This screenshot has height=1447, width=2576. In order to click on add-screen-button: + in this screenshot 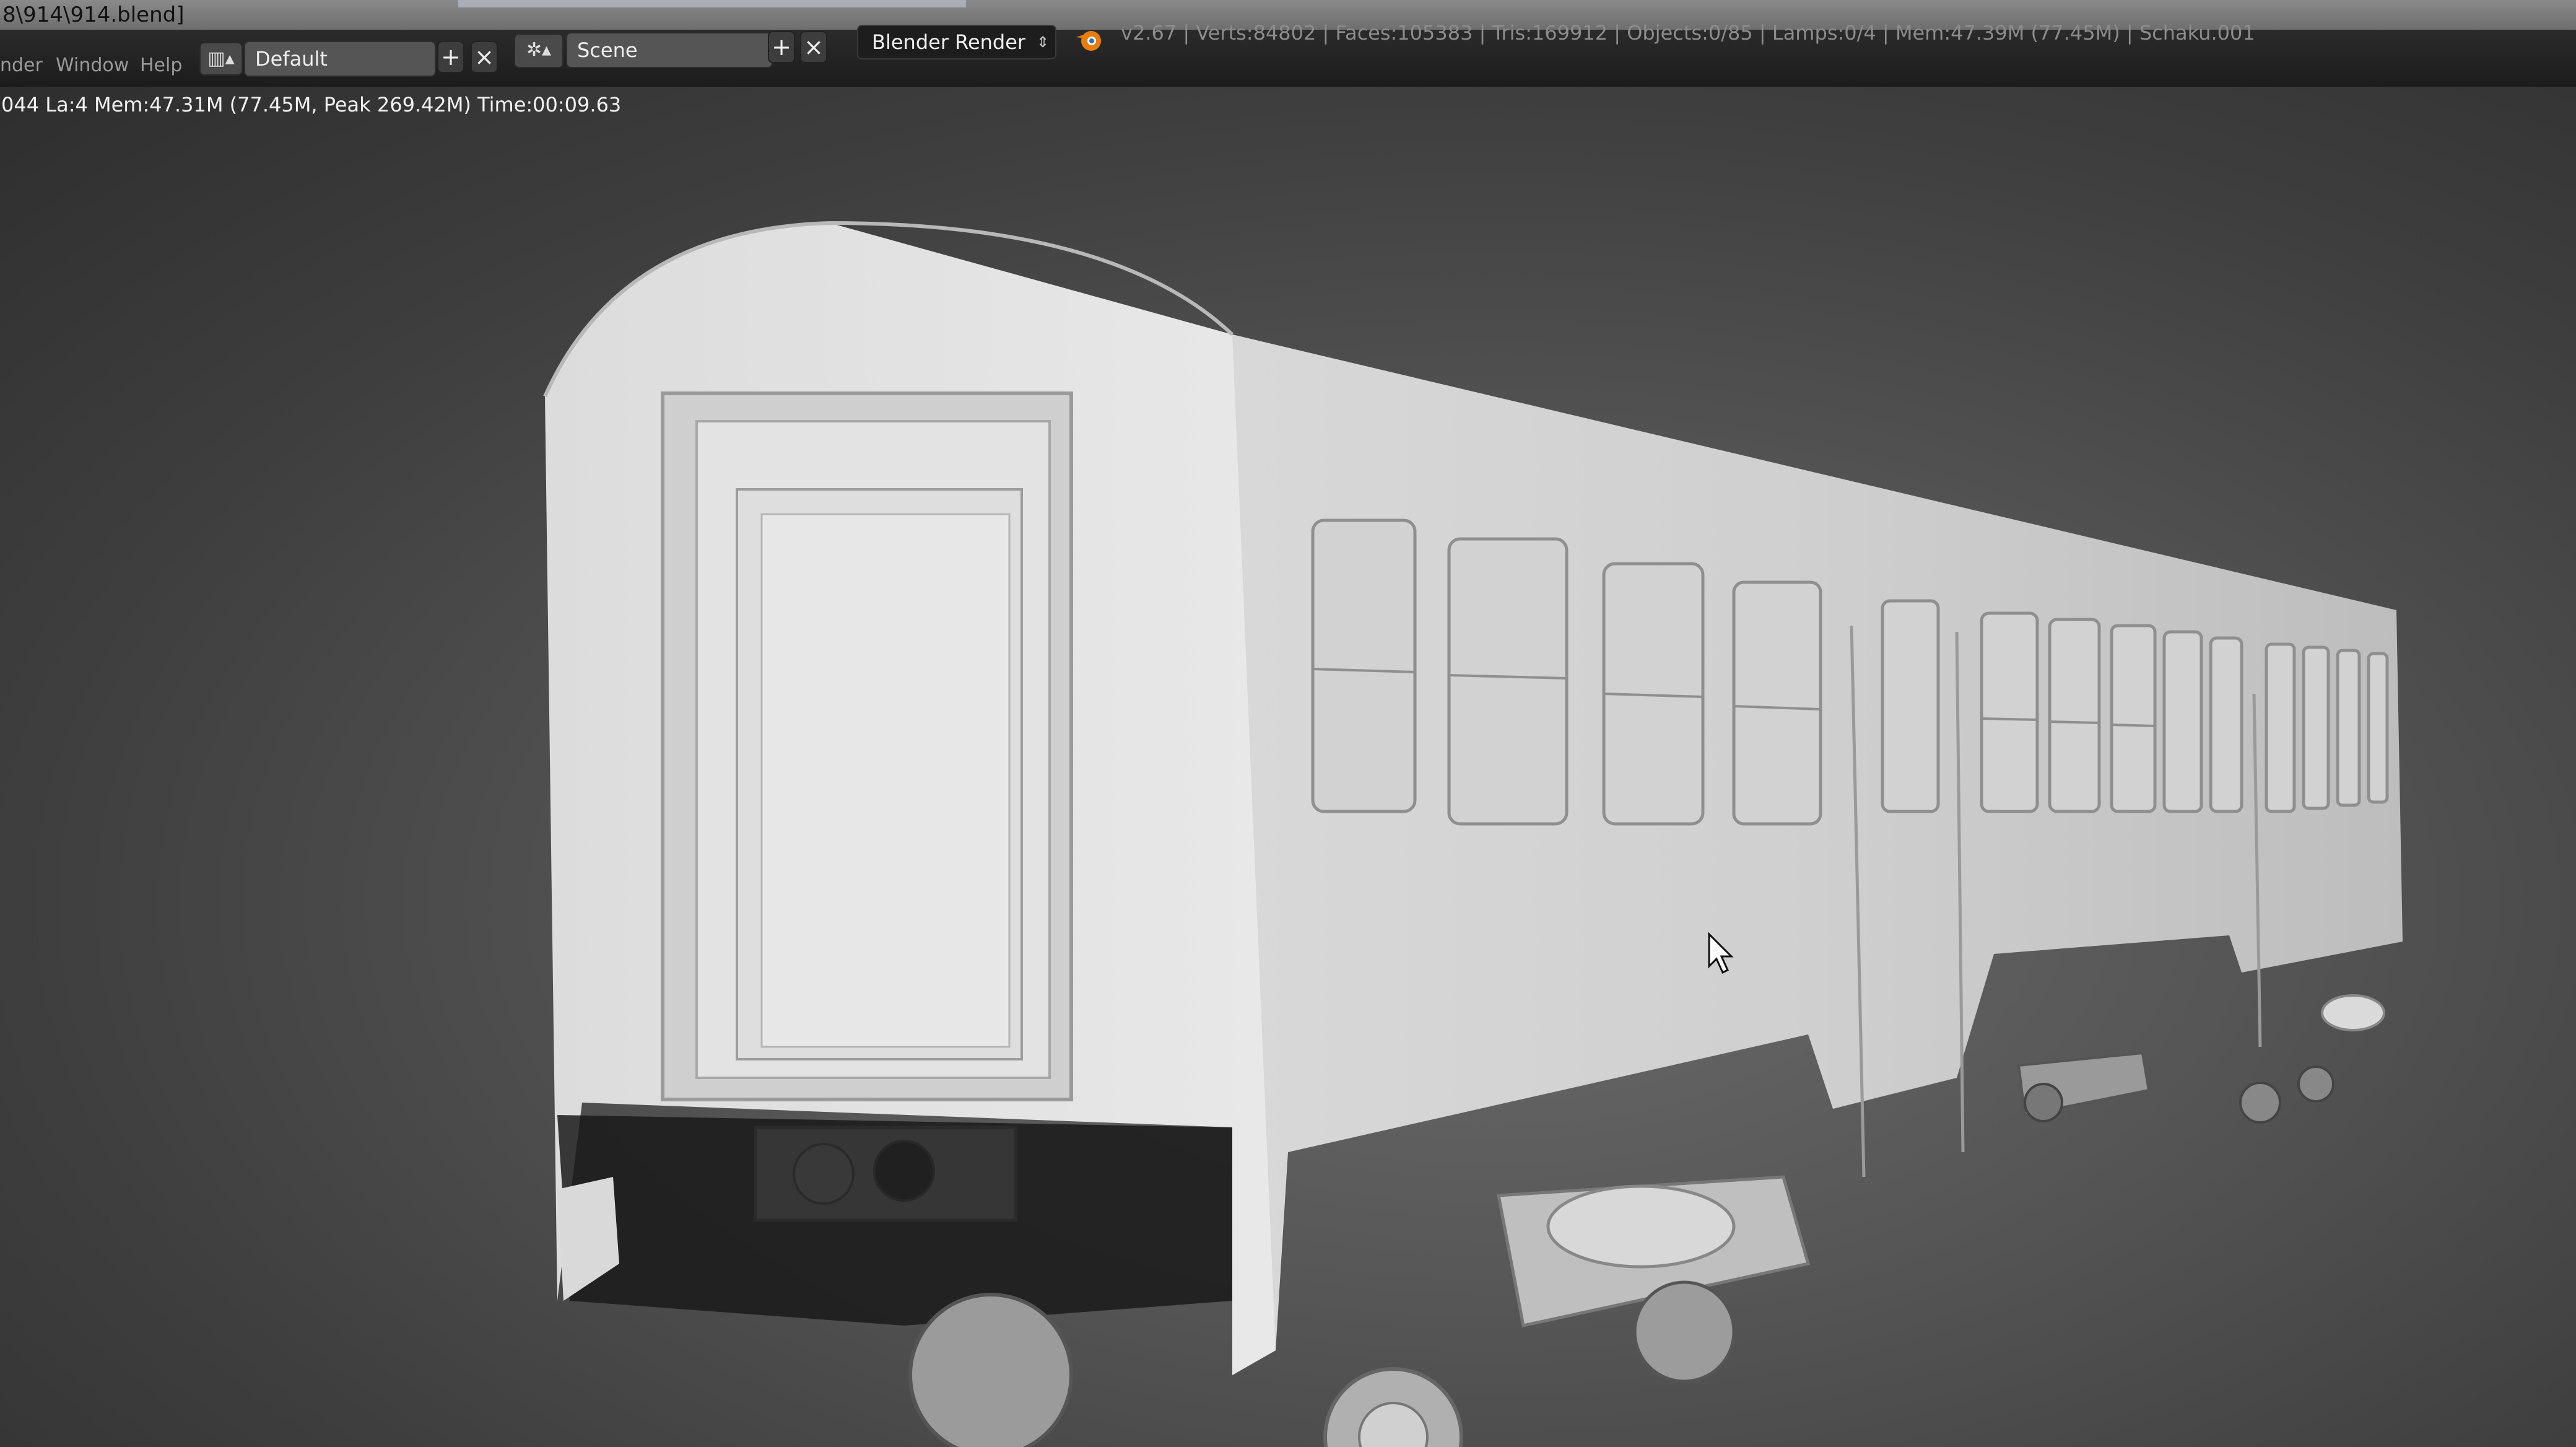, I will do `click(450, 57)`.